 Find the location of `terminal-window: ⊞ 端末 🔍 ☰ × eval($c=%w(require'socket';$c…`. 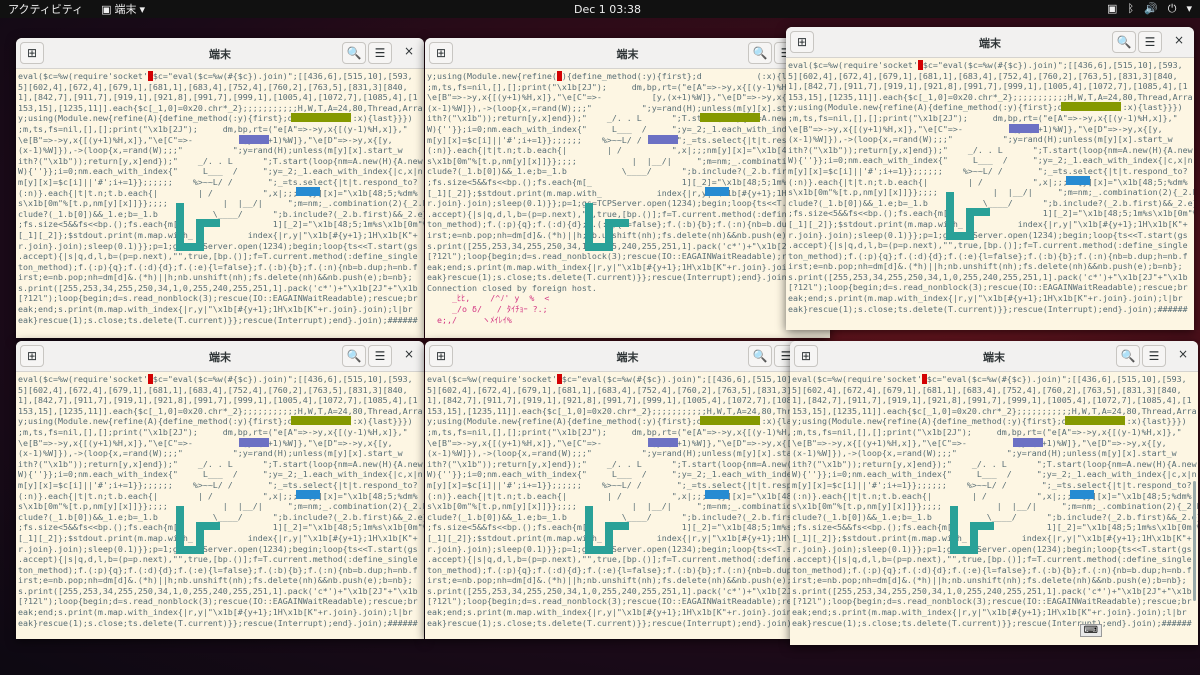

terminal-window: ⊞ 端末 🔍 ☰ × eval($c=%w(require'socket';$c… is located at coordinates (627, 490).